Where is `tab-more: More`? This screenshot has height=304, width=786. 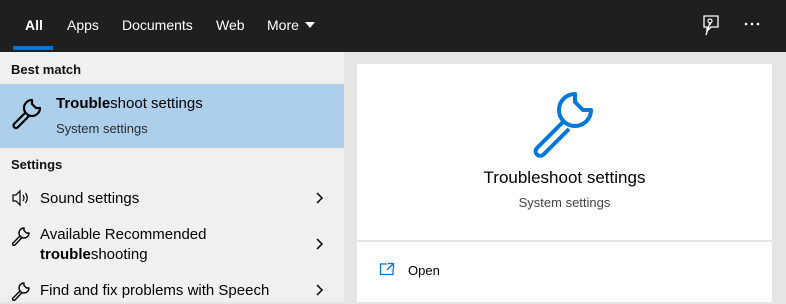
tab-more: More is located at coordinates (291, 25).